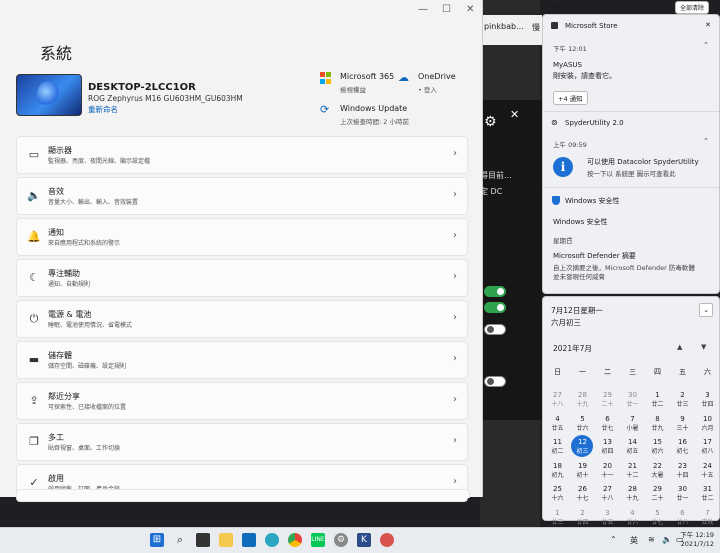 This screenshot has width=720, height=553. What do you see at coordinates (536, 27) in the screenshot?
I see `background-tab: 慢` at bounding box center [536, 27].